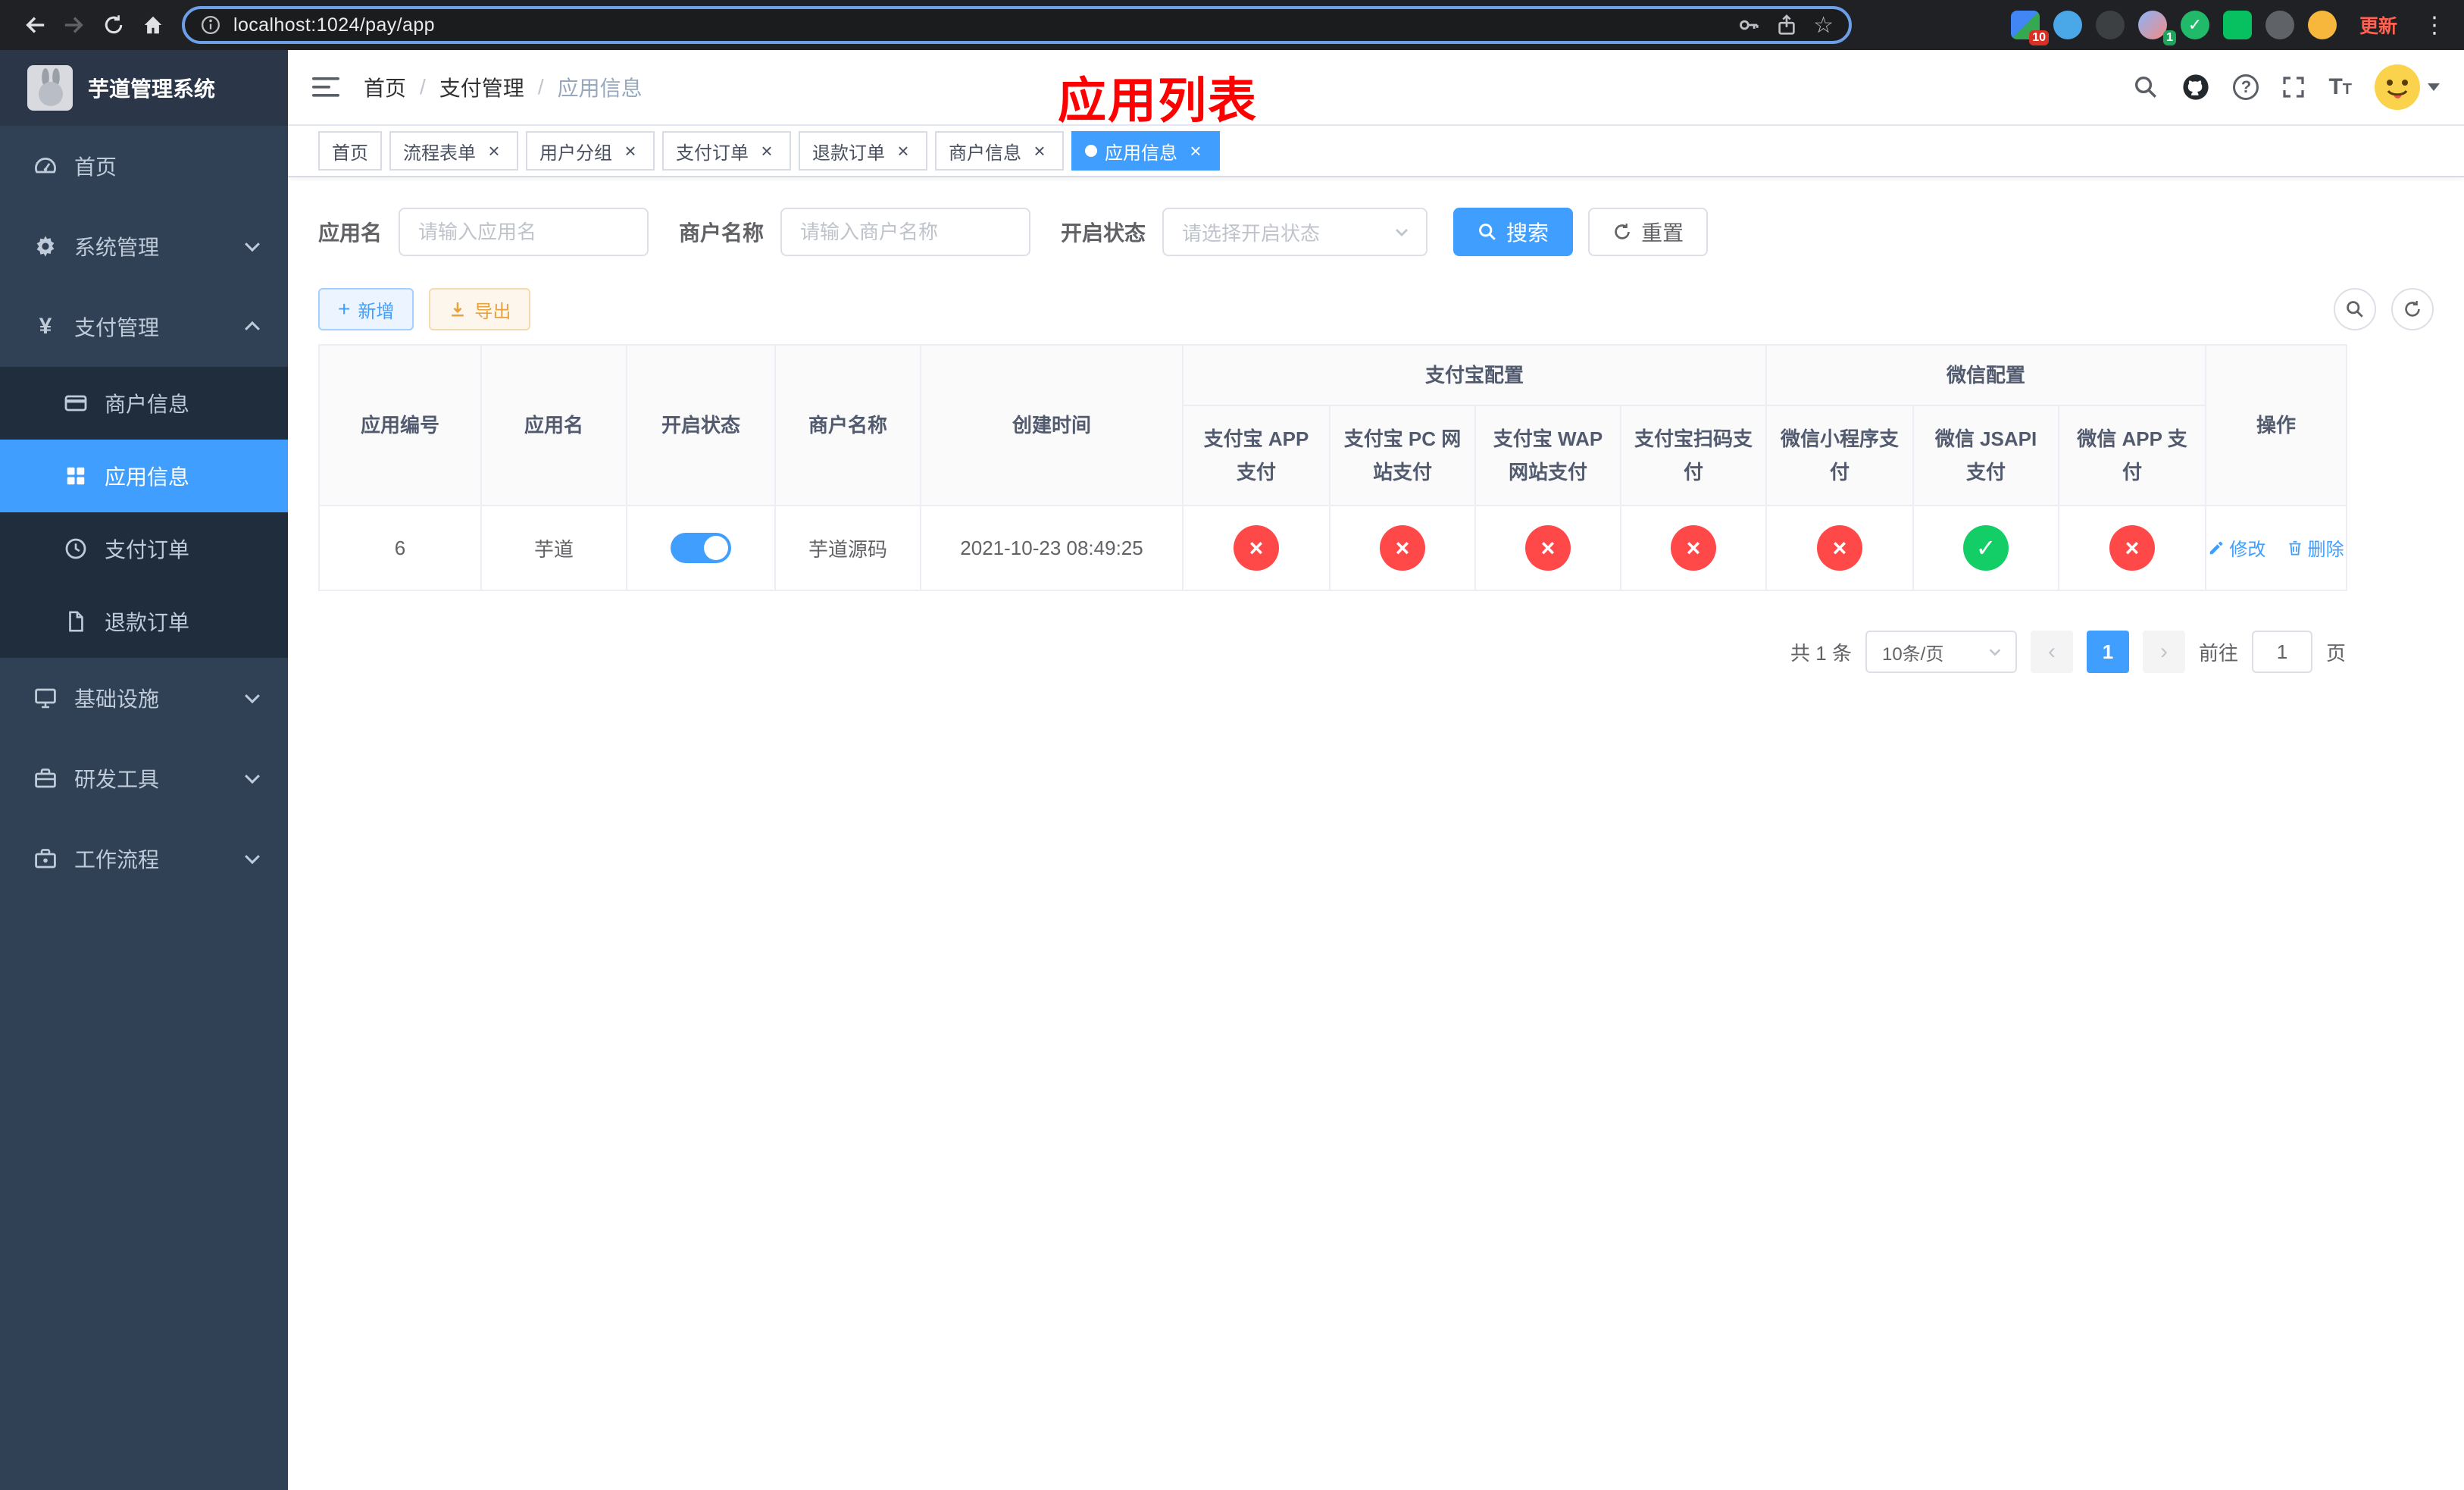  Describe the element at coordinates (2029, 28) in the screenshot. I see `extension-mosaic-icon: 10` at that location.